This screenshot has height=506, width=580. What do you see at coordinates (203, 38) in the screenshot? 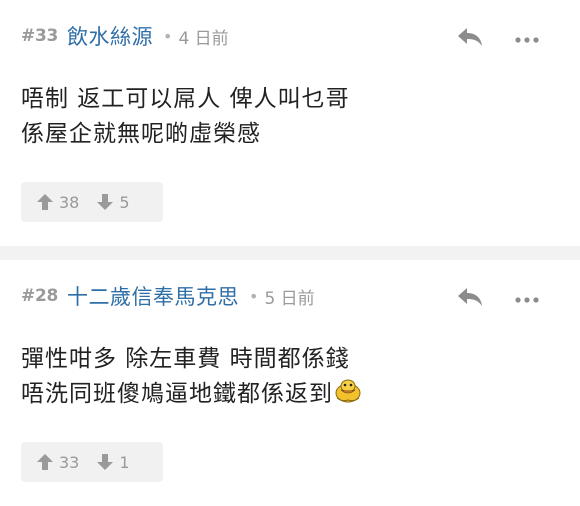
I see `post-time: 4 日前` at bounding box center [203, 38].